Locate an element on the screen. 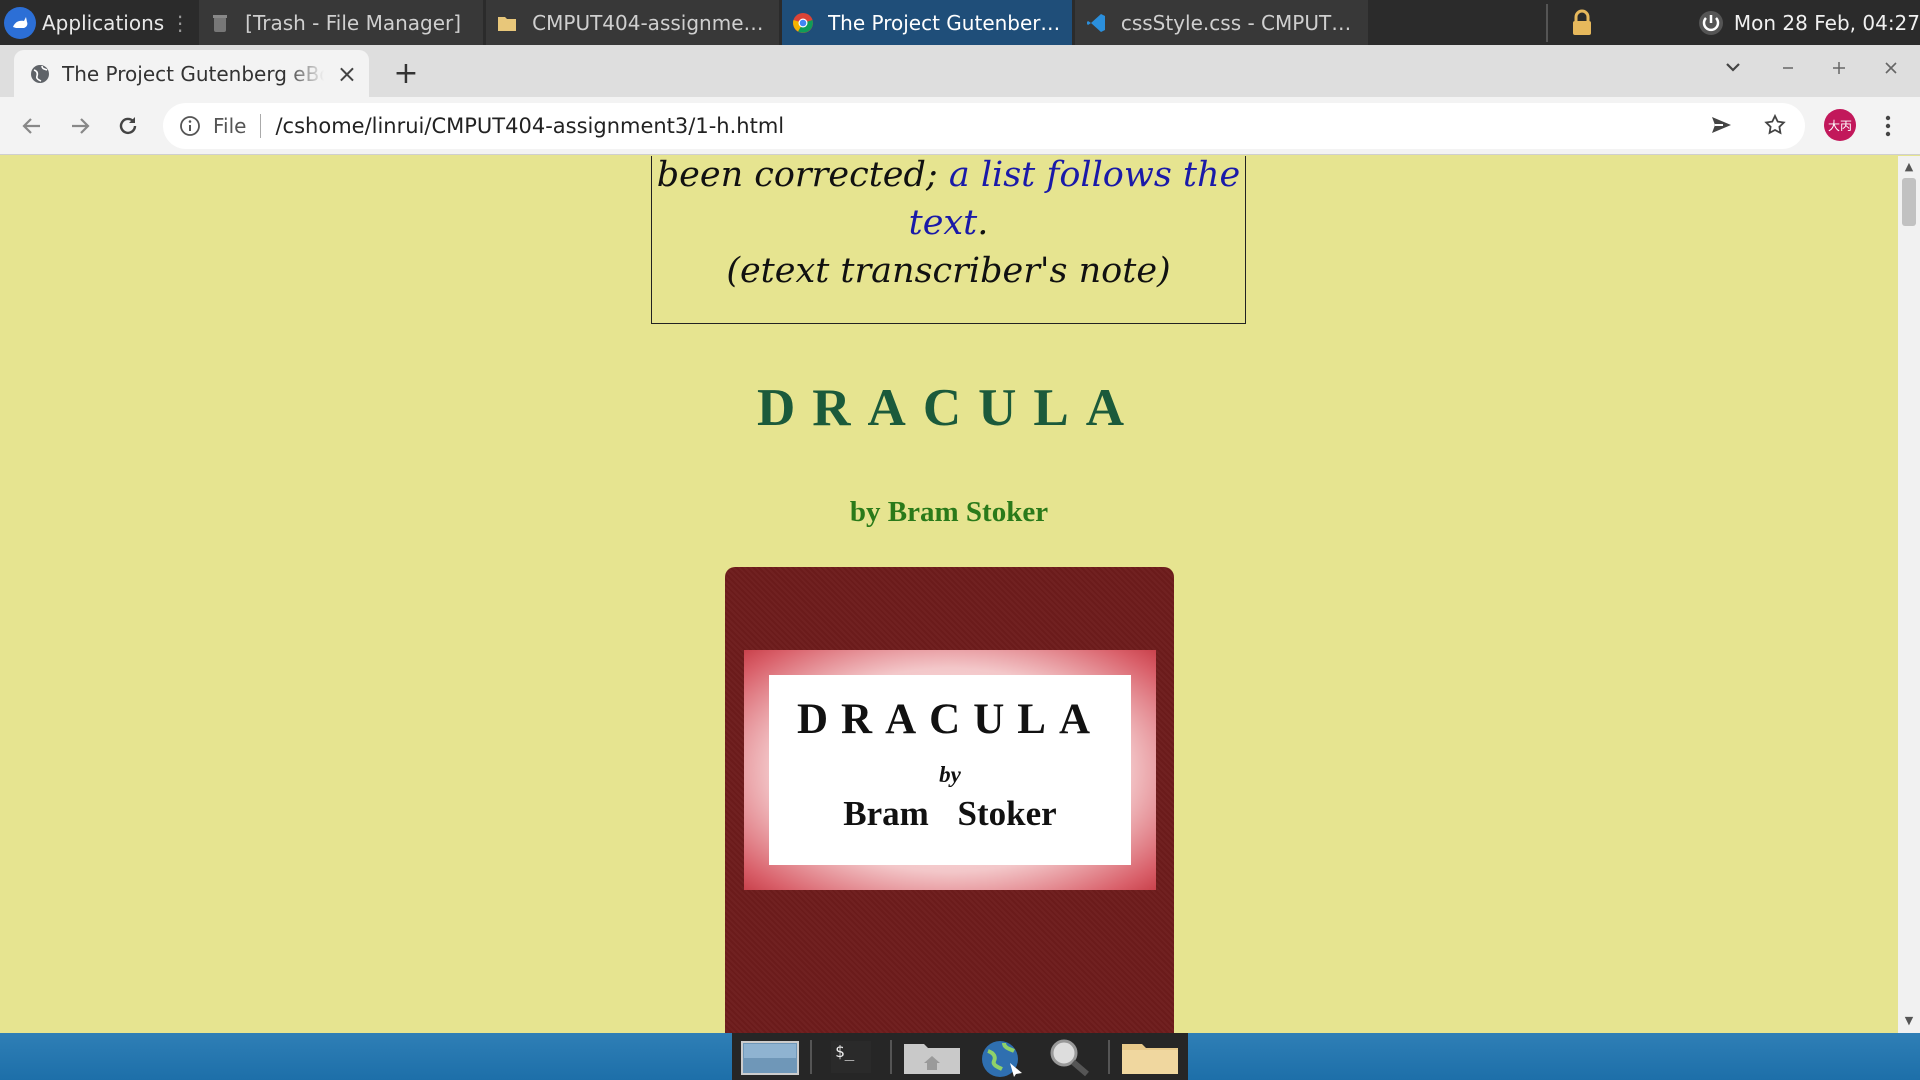  scrollbar-thumb is located at coordinates (1909, 202).